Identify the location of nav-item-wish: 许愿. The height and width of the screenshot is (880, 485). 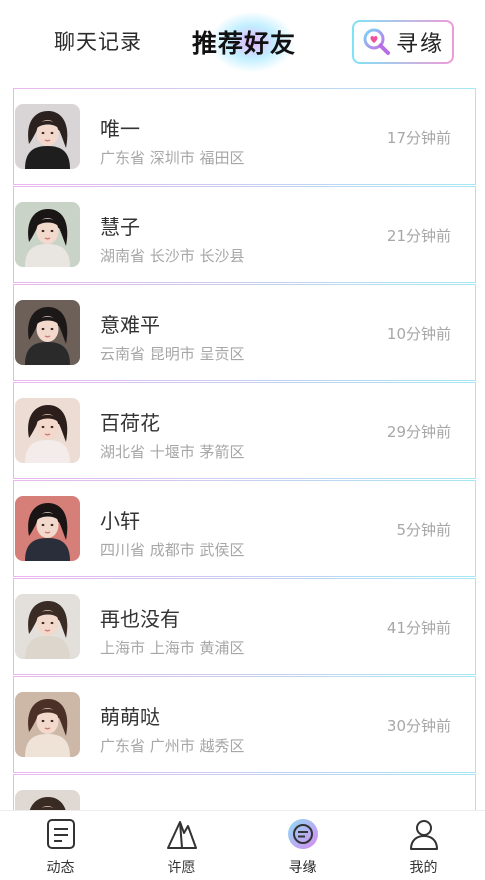
(181, 845).